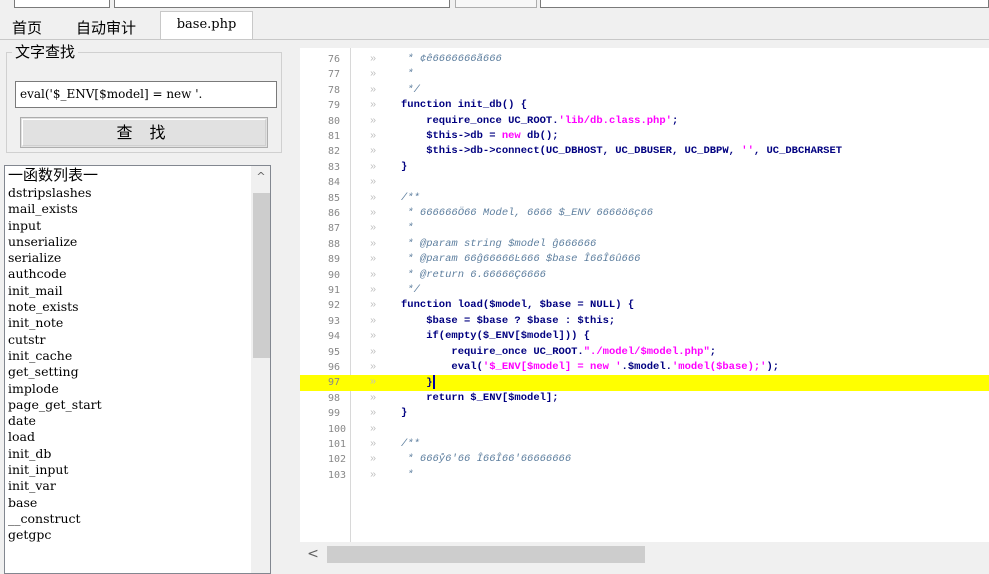 The width and height of the screenshot is (989, 574). Describe the element at coordinates (644, 475) in the screenshot. I see `code-line: 103 » *` at that location.